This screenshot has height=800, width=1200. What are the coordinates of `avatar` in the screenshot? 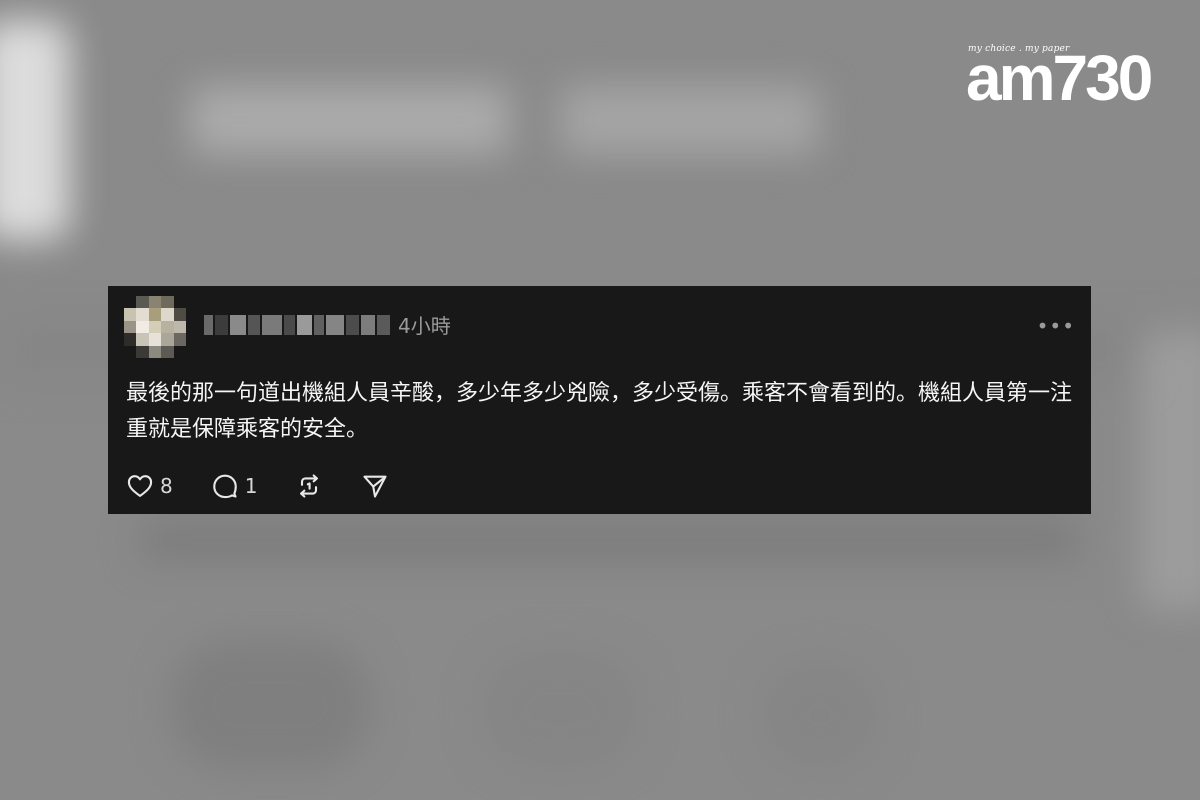 It's located at (155, 327).